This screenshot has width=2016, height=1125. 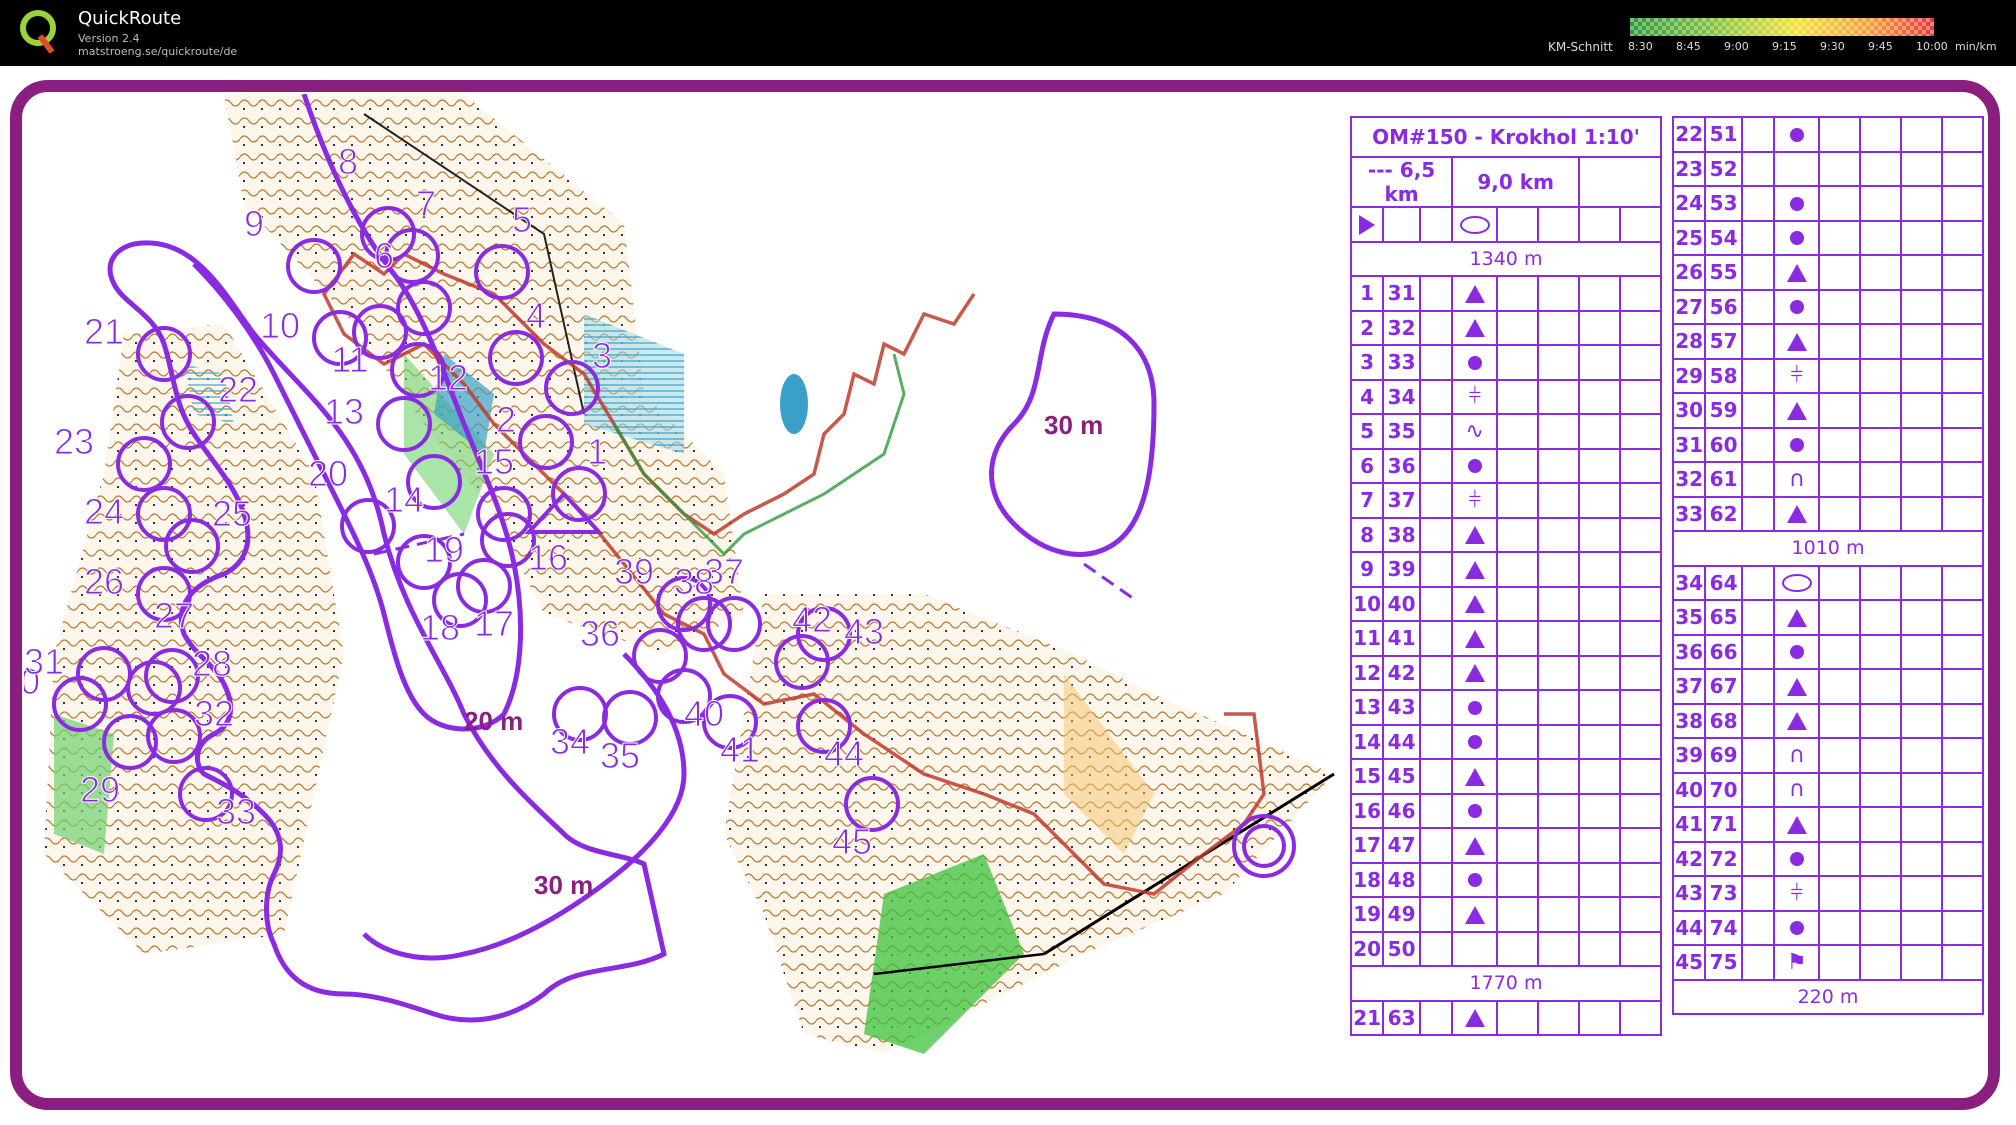 I want to click on control-description-row: 40 70 ∩, so click(x=1827, y=789).